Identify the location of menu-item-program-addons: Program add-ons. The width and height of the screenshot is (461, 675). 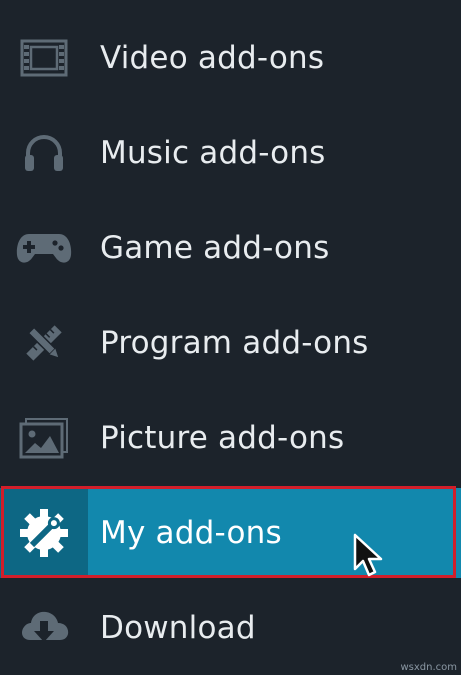
(230, 343).